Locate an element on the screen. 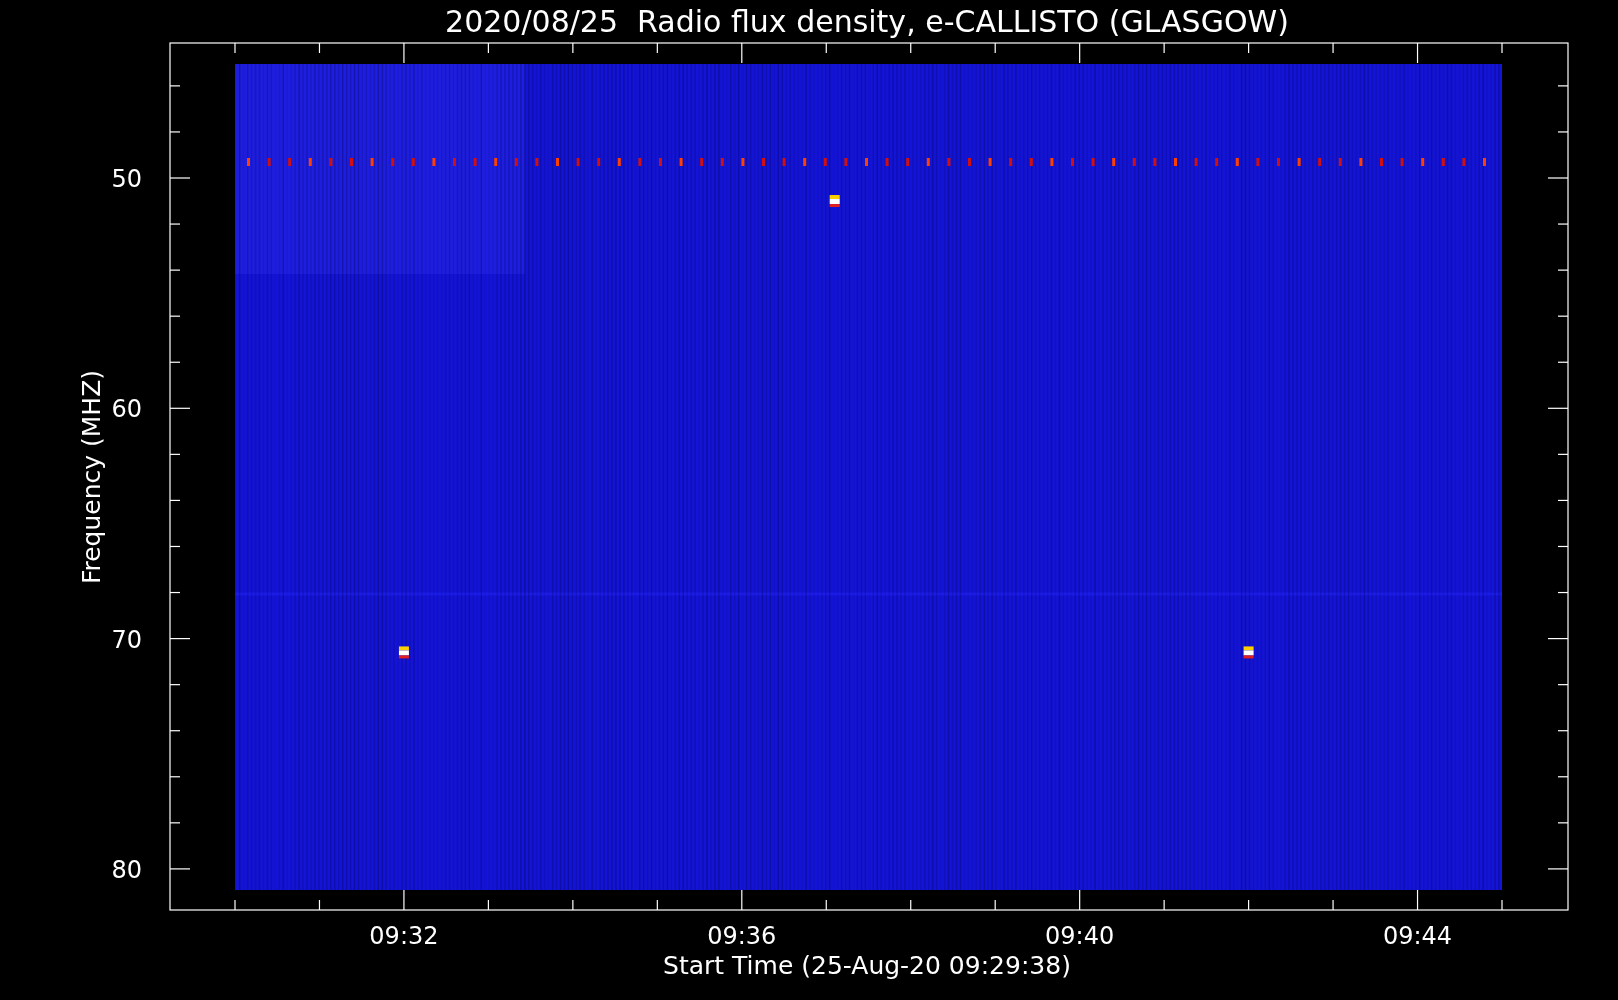 The image size is (1618, 1000). x-tick-label: 09:32 is located at coordinates (404, 936).